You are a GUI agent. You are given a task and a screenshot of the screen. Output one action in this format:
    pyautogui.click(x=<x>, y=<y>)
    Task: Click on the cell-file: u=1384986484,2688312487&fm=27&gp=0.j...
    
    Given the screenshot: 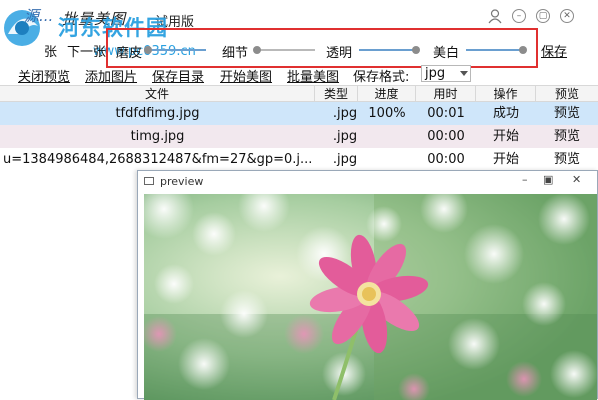 What is the action you would take?
    pyautogui.click(x=158, y=159)
    